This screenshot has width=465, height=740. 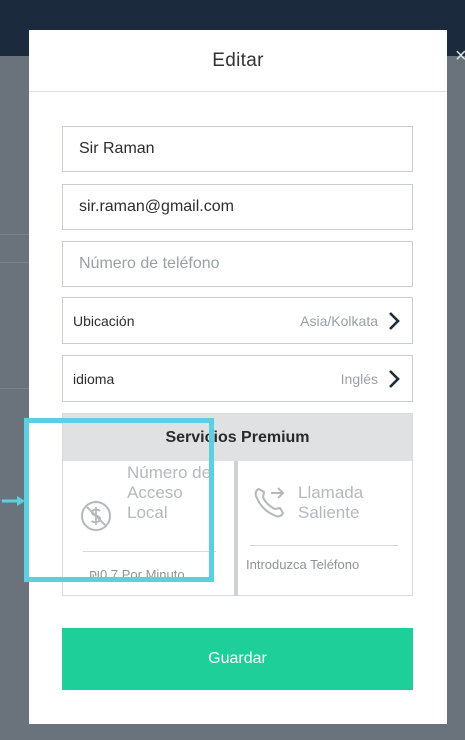 I want to click on language-value: Inglés, so click(x=359, y=378).